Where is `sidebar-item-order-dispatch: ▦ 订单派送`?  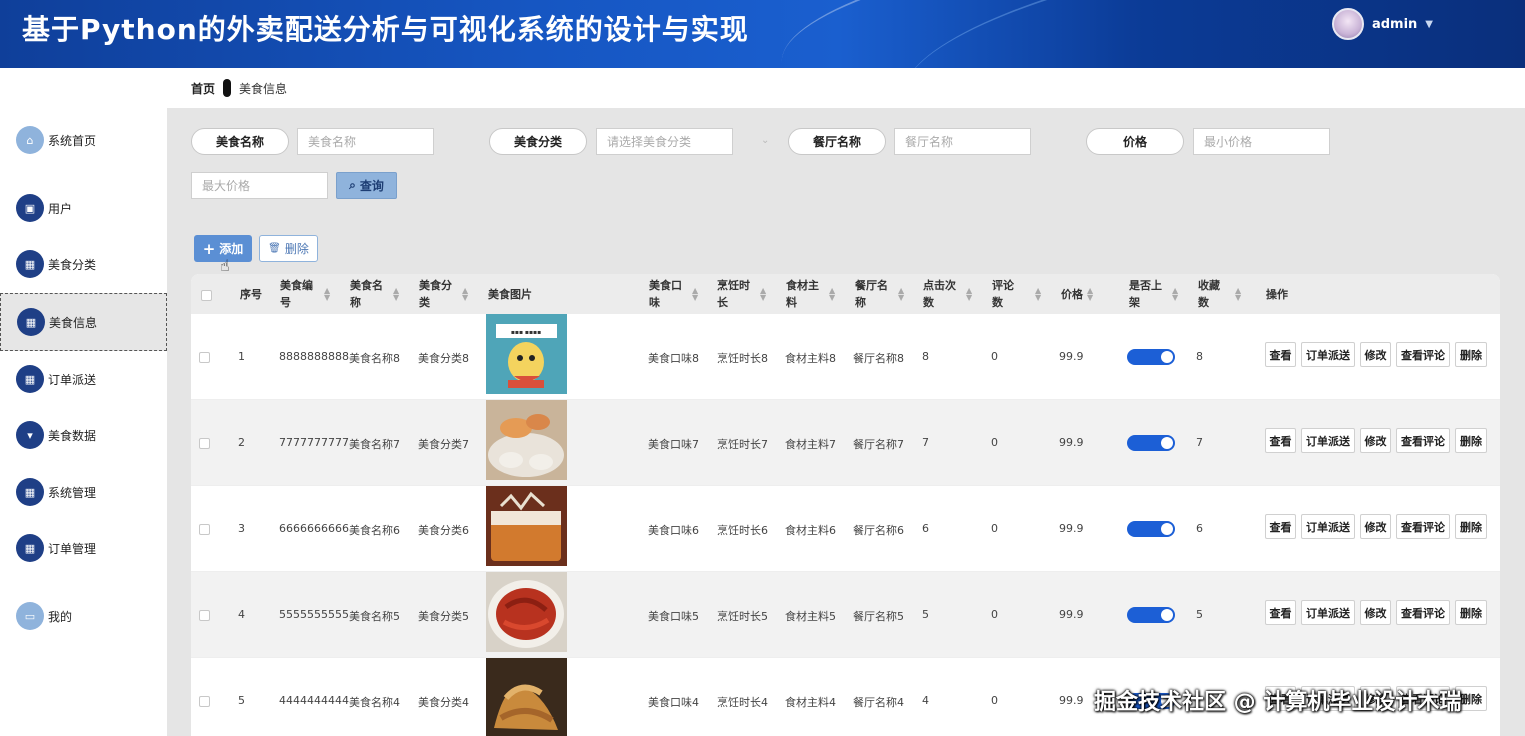 sidebar-item-order-dispatch: ▦ 订单派送 is located at coordinates (83, 379).